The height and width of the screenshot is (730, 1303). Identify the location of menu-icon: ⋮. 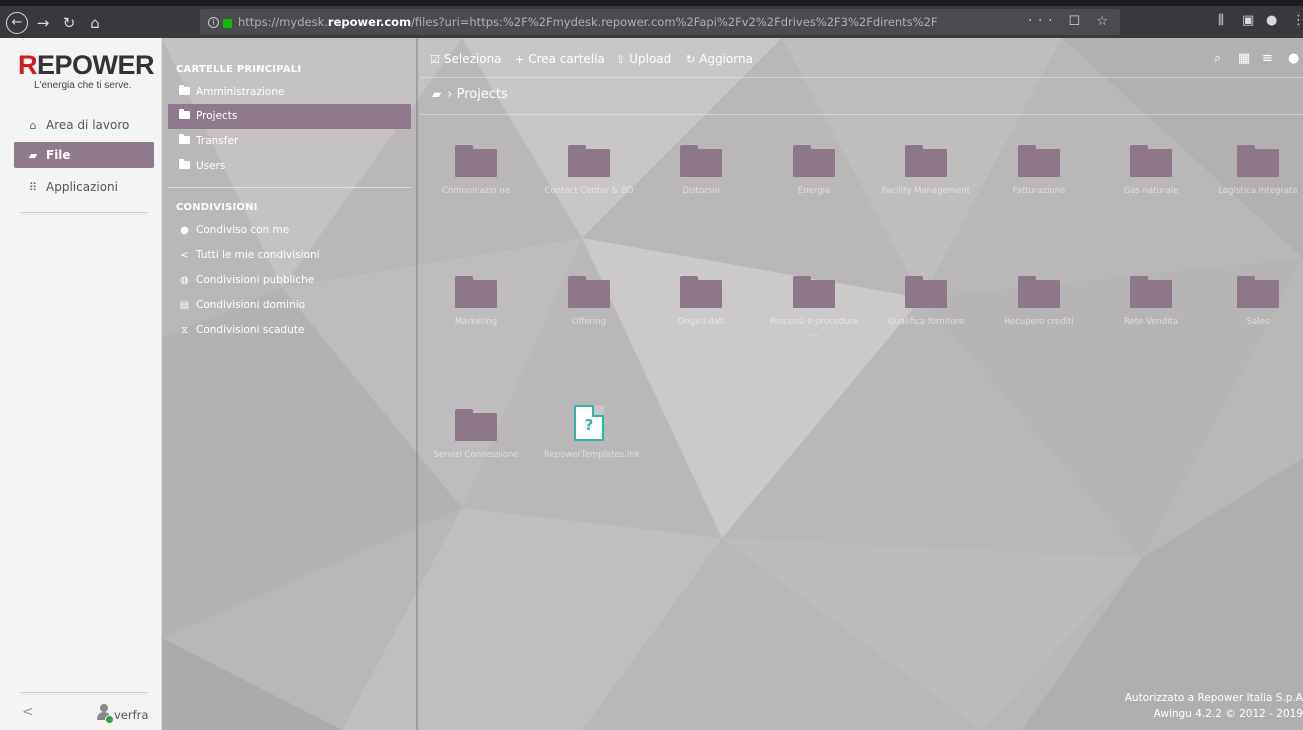
(1297, 20).